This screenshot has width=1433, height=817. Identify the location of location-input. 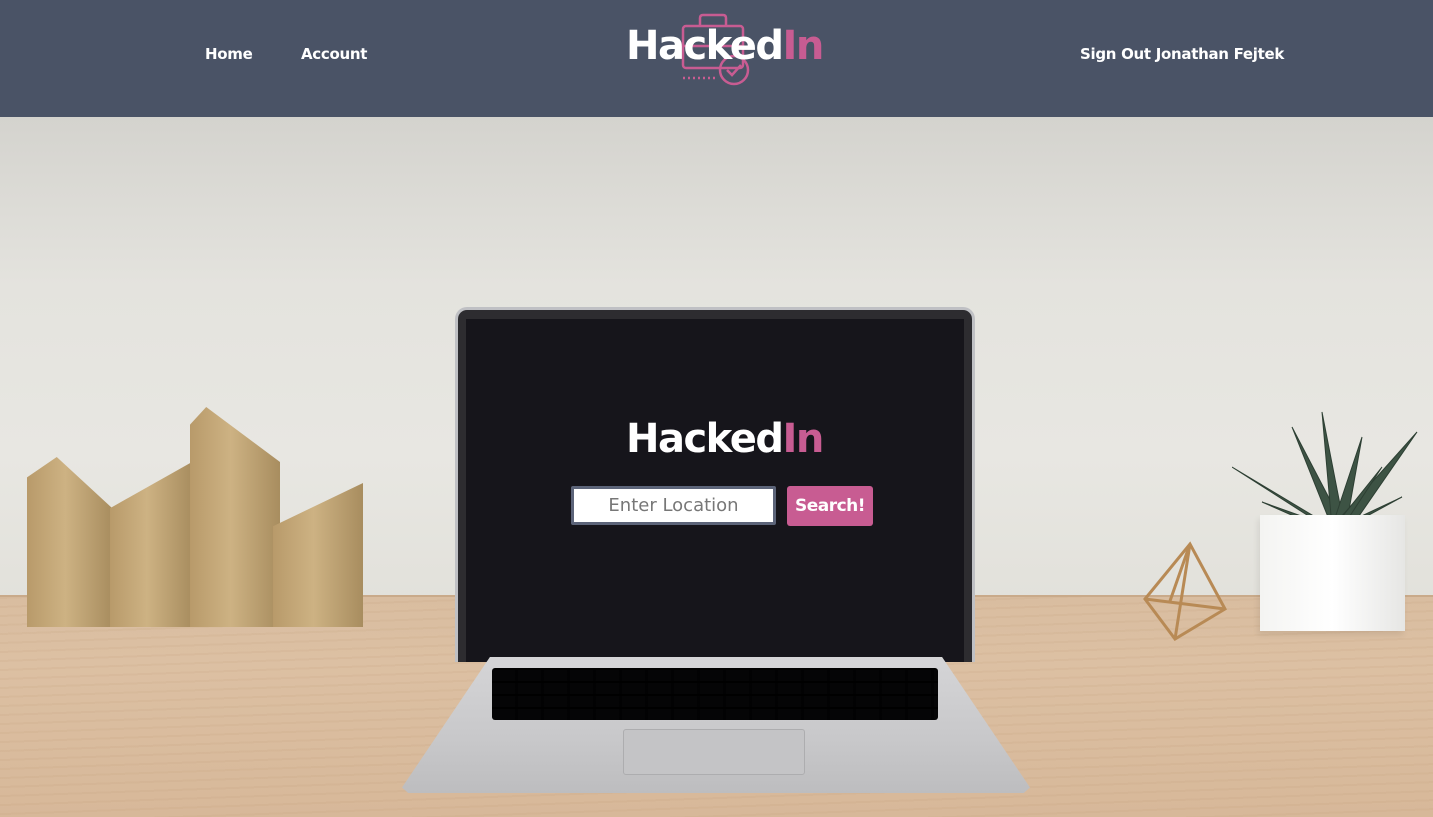
(673, 505).